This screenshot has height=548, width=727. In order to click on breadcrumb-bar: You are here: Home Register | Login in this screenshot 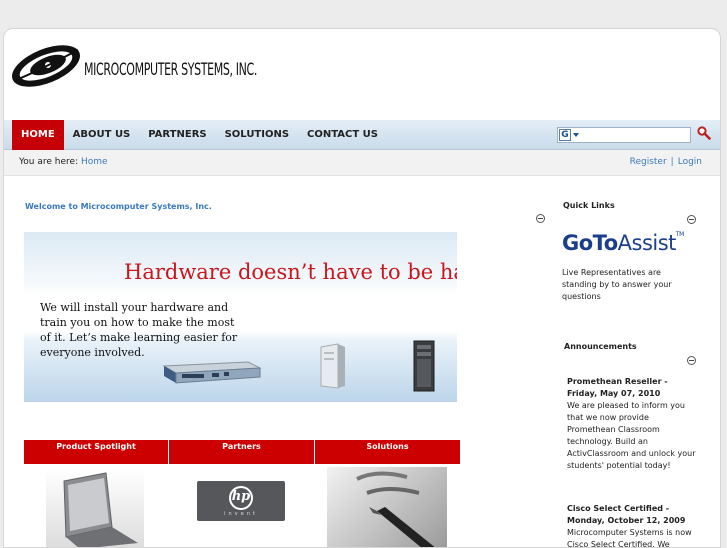, I will do `click(362, 163)`.